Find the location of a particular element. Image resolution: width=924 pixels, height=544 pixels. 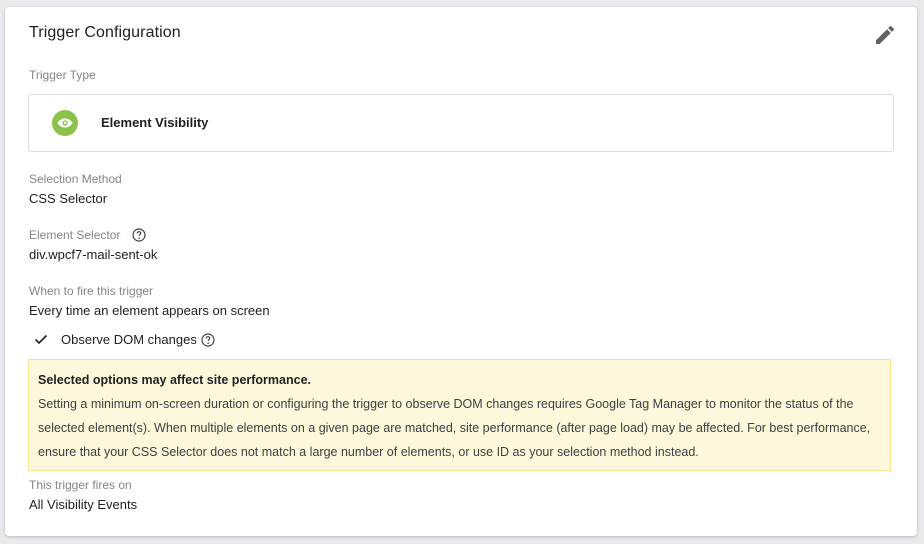

element-selector-value: div.wpcf7-mail-sent-ok is located at coordinates (93, 254).